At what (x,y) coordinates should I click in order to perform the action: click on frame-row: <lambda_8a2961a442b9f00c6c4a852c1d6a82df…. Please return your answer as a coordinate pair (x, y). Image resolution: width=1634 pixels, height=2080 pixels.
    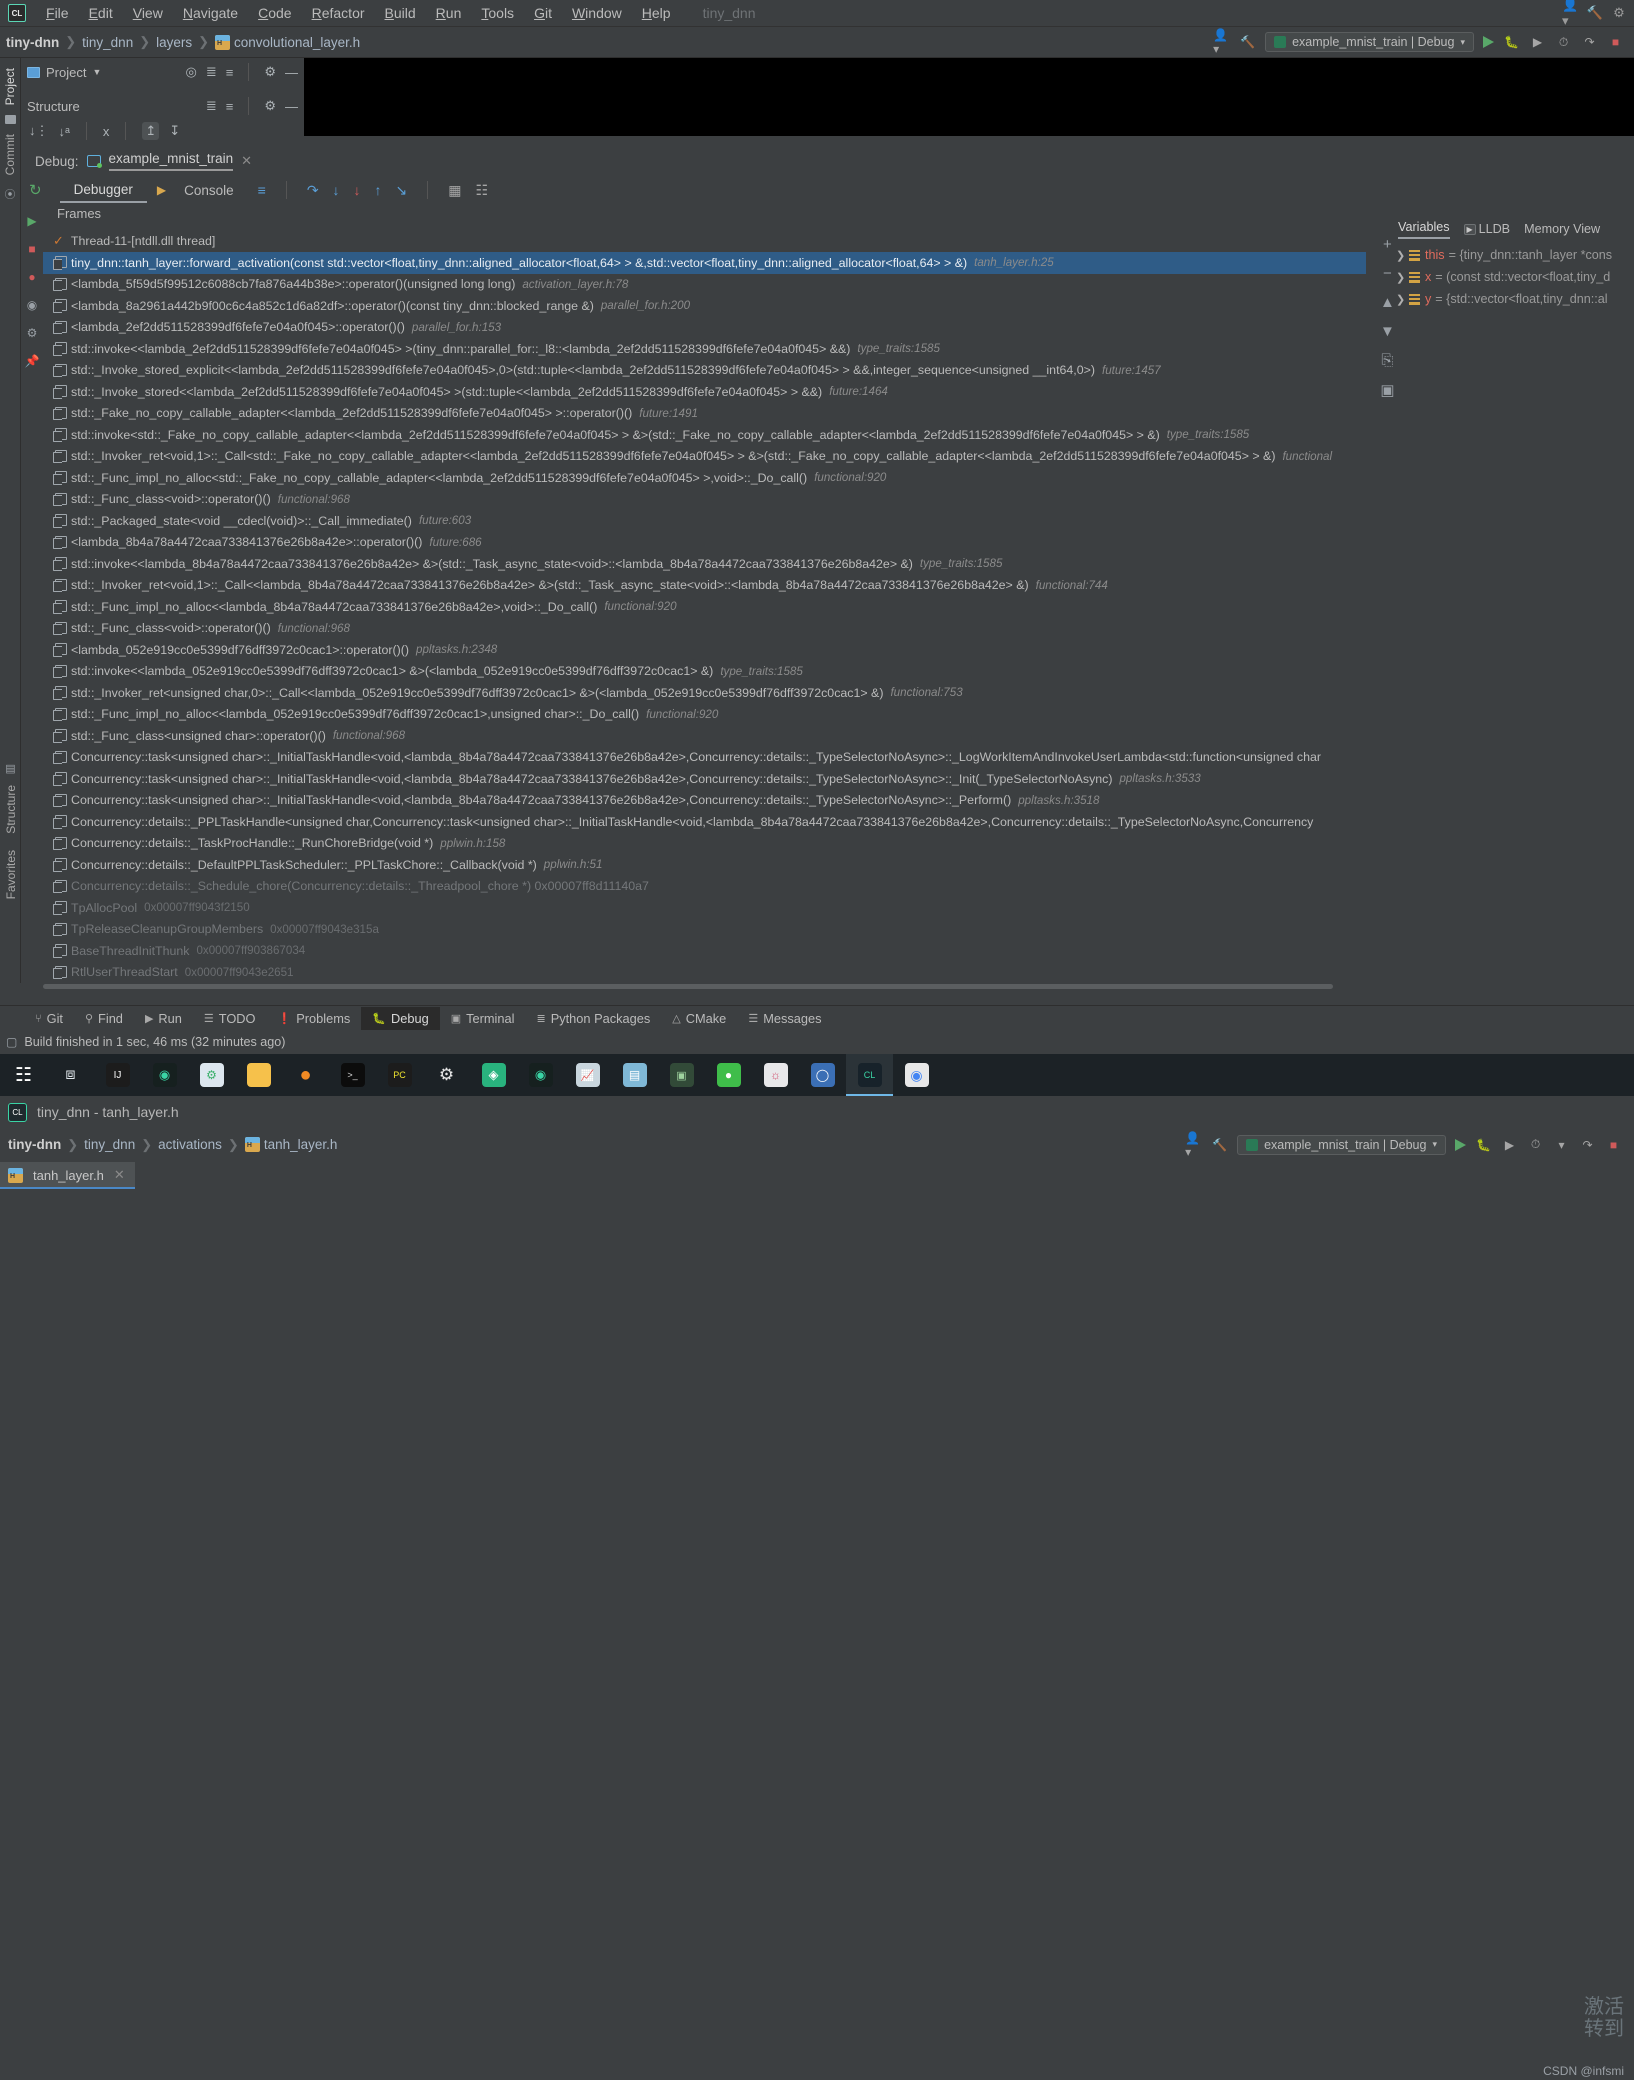
    Looking at the image, I should click on (704, 306).